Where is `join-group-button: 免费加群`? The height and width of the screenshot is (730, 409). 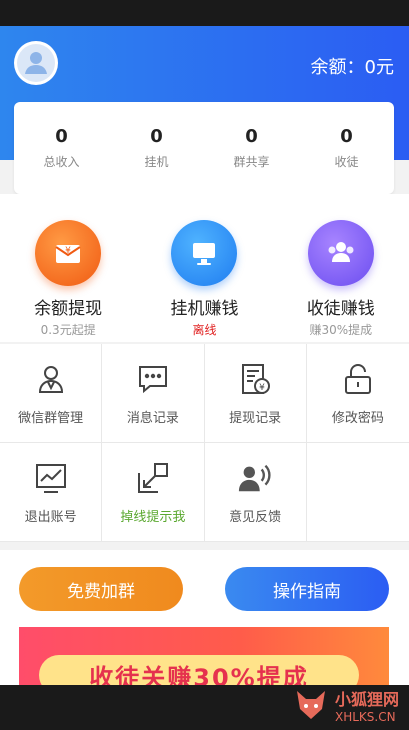
join-group-button: 免费加群 is located at coordinates (101, 589).